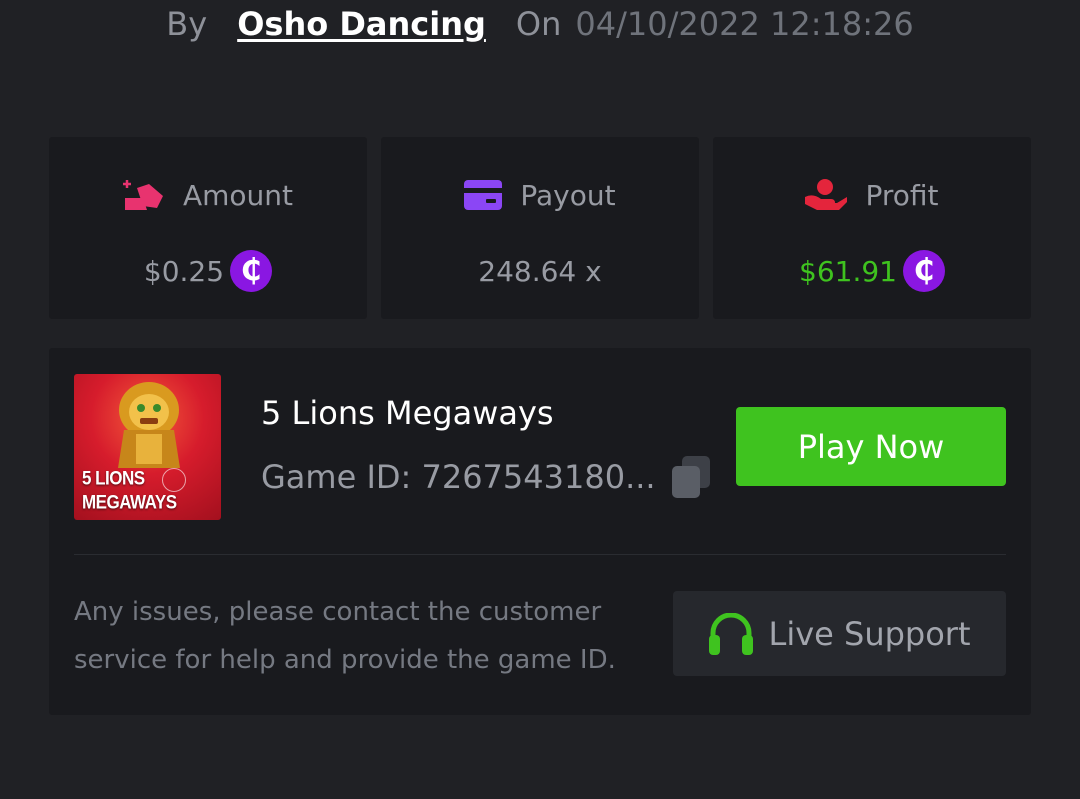 The width and height of the screenshot is (1080, 799). What do you see at coordinates (407, 413) in the screenshot?
I see `game-name: 5 Lions Megaways` at bounding box center [407, 413].